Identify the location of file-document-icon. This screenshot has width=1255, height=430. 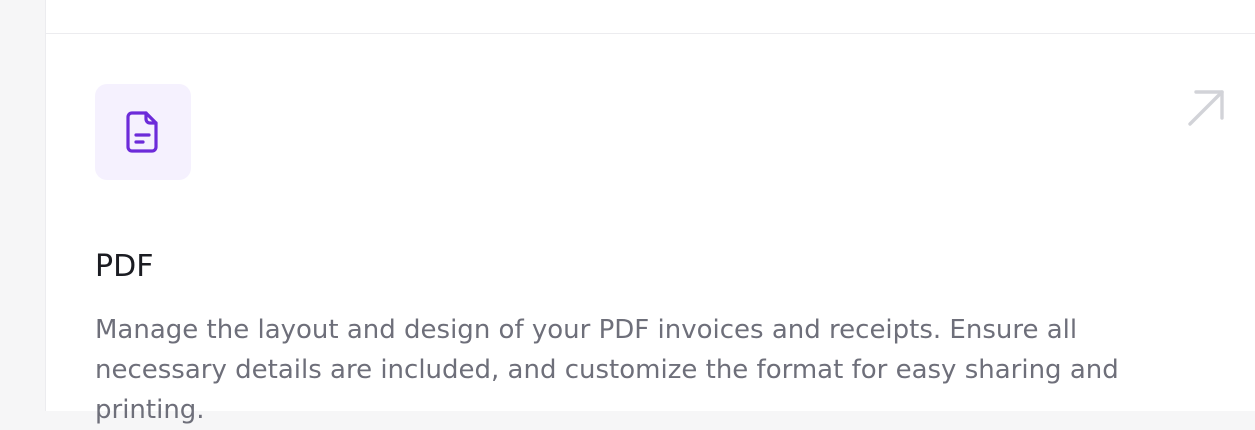
(142, 132).